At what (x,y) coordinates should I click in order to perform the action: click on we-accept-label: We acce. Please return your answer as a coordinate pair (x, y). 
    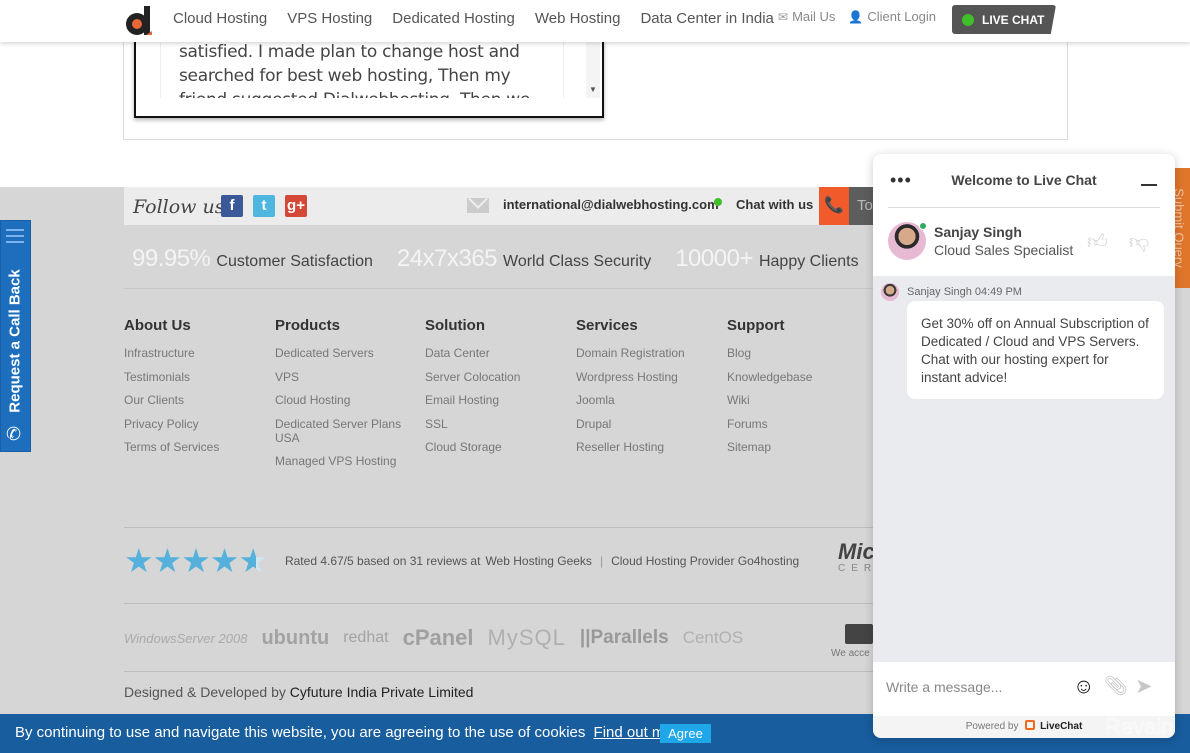
    Looking at the image, I should click on (850, 653).